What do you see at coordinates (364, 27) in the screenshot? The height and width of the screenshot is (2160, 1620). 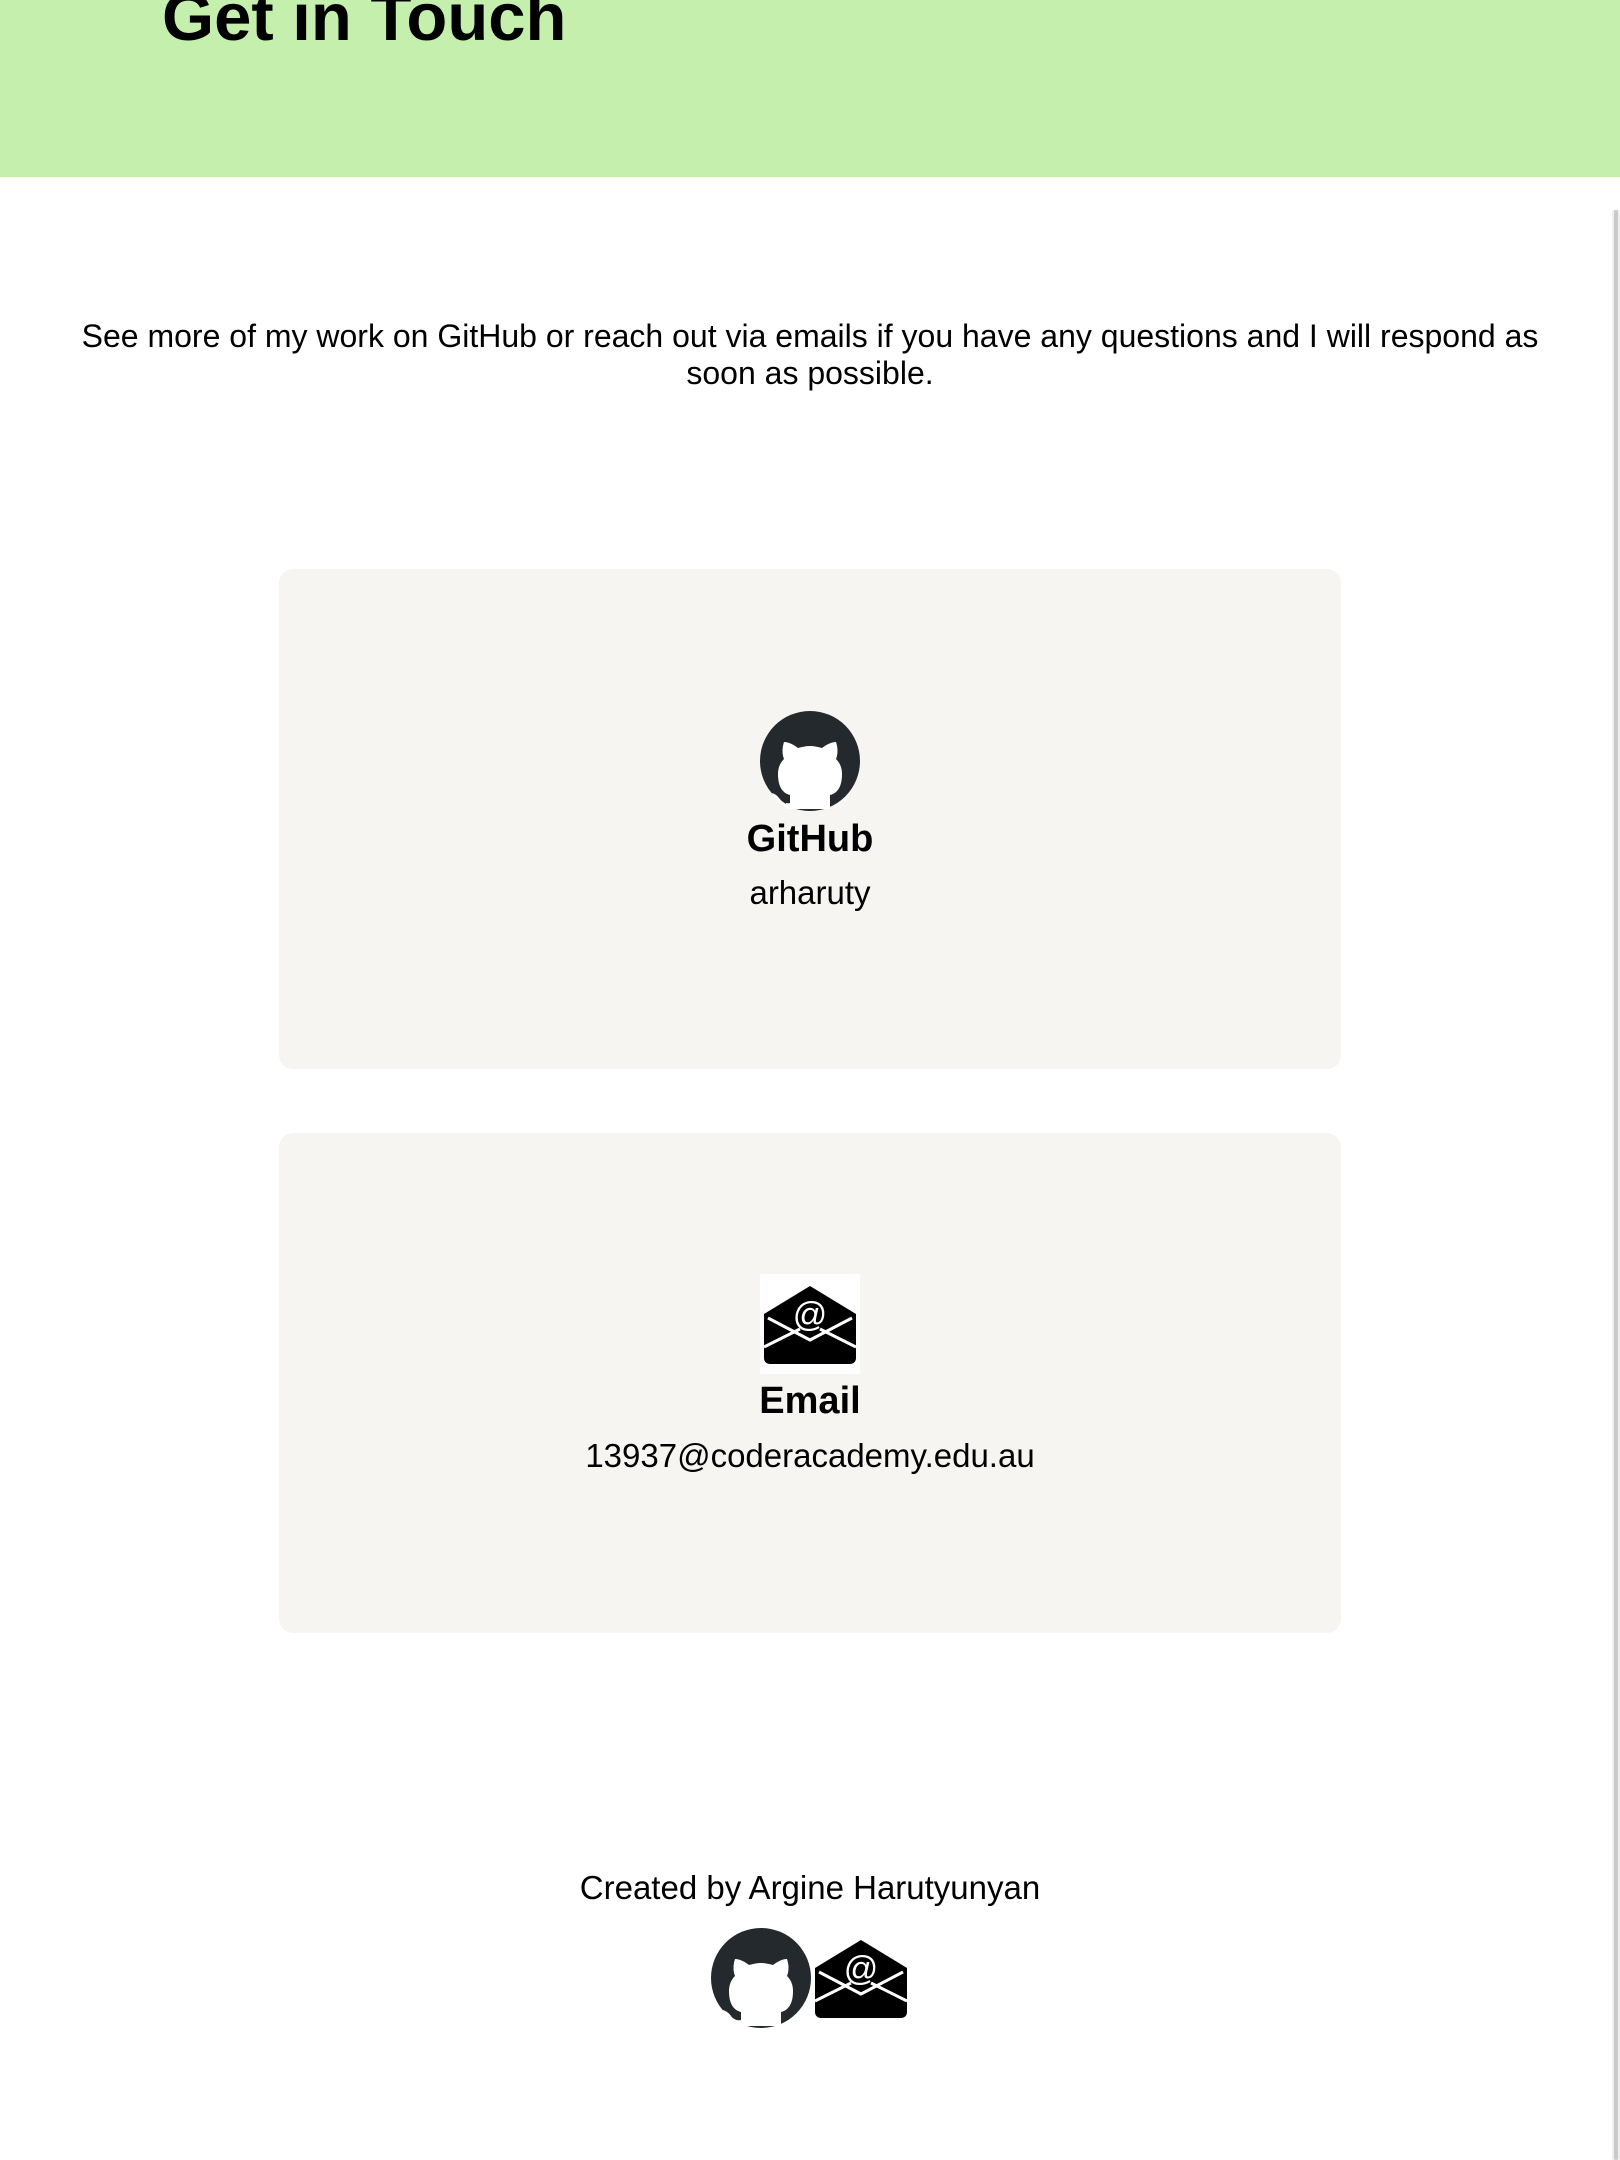 I see `page-title: Get in Touch` at bounding box center [364, 27].